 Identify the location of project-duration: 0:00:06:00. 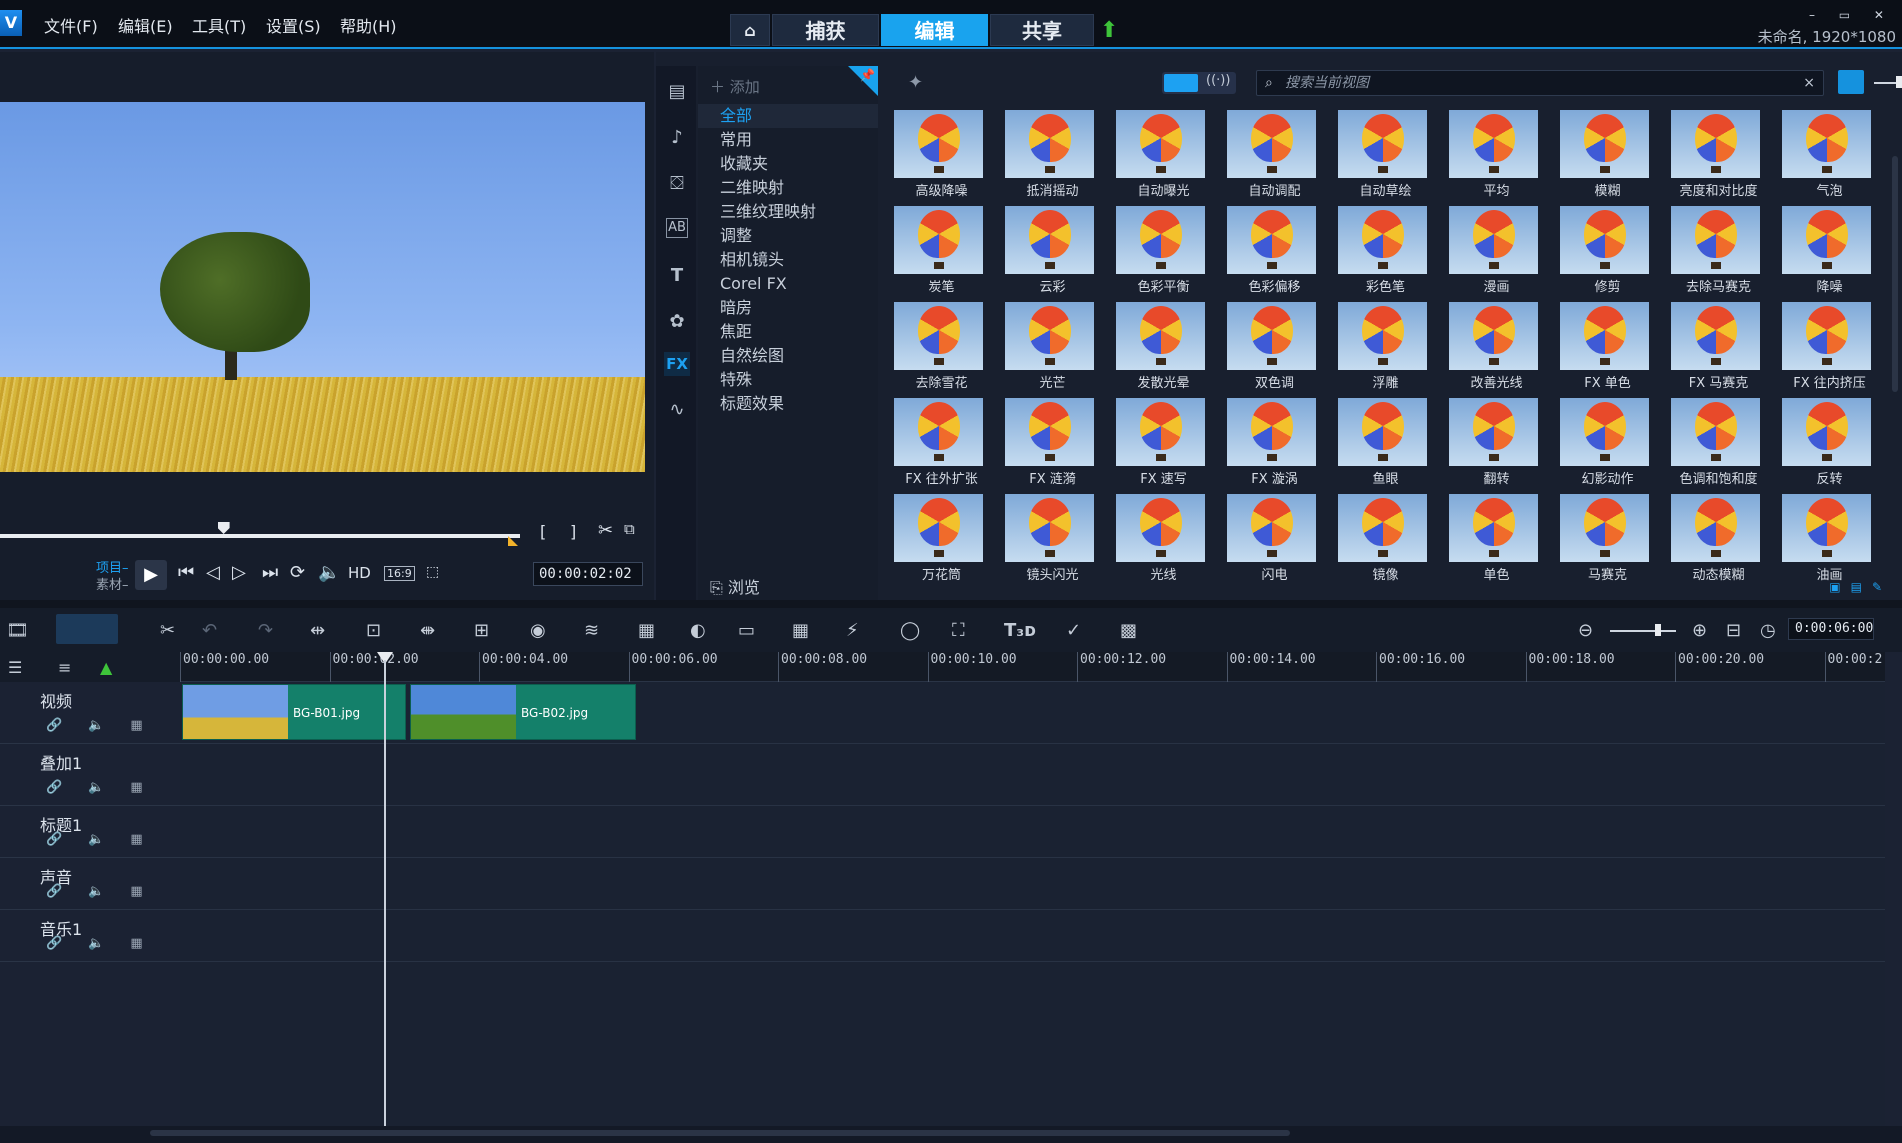
(1831, 629).